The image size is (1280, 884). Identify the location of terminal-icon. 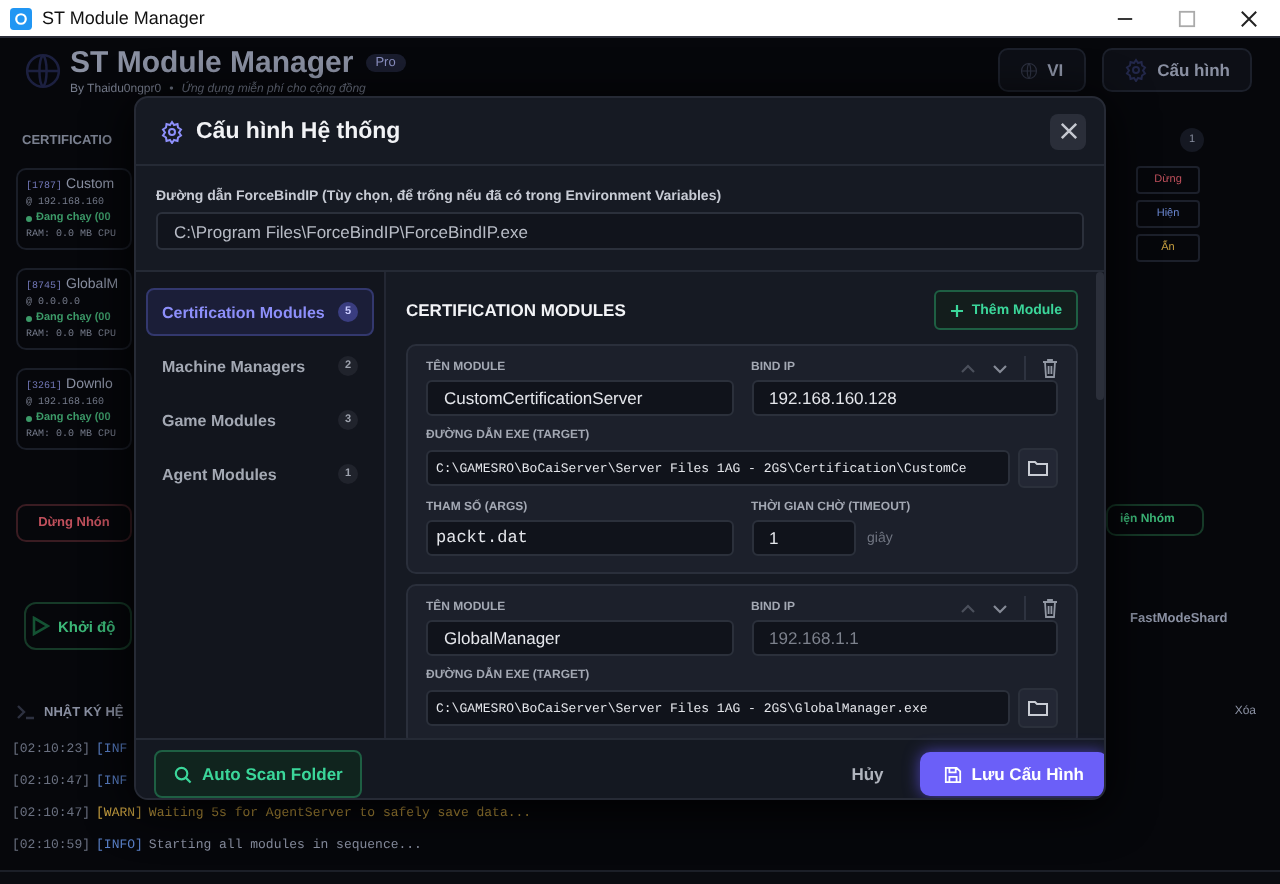
(26, 712).